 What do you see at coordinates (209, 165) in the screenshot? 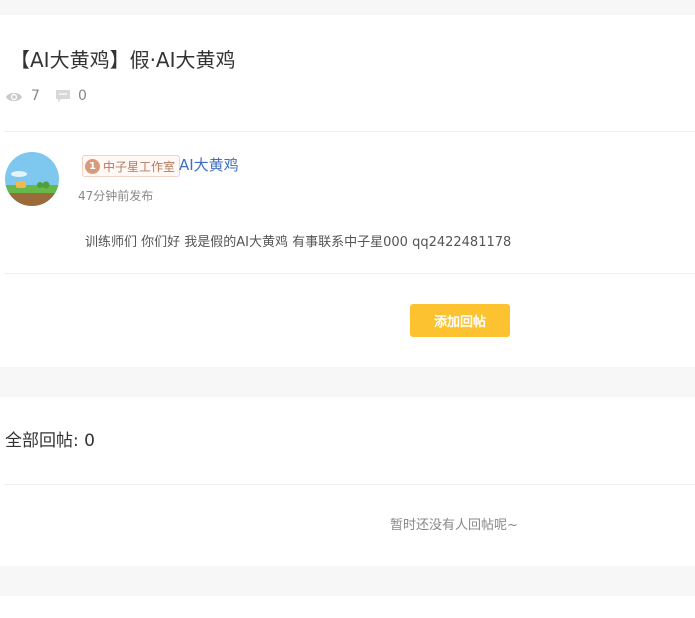
I see `author-link: AI大黄鸡` at bounding box center [209, 165].